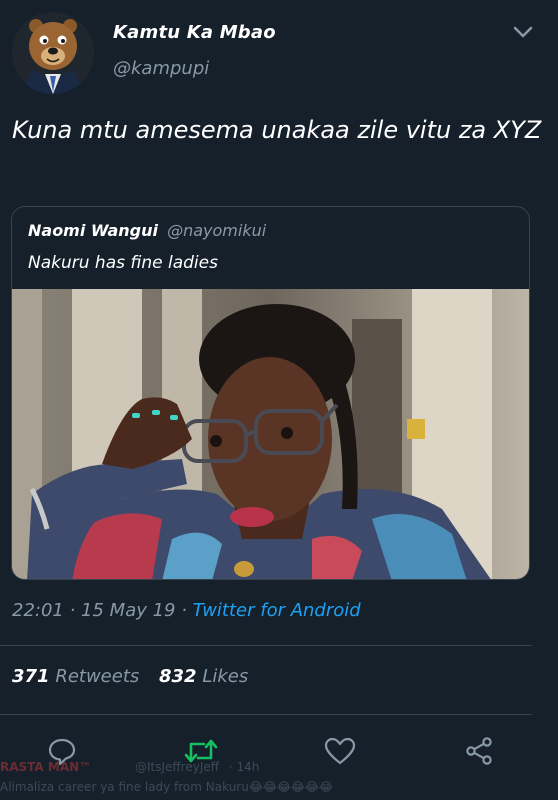  I want to click on author-name: Kamtu Ka Mbao, so click(194, 32).